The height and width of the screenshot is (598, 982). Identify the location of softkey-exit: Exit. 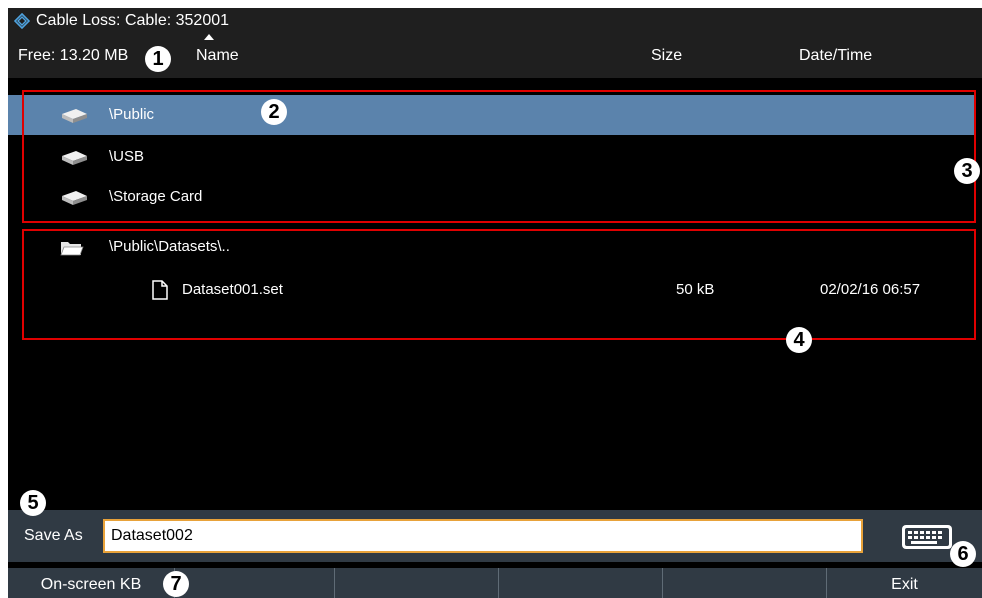
(904, 583).